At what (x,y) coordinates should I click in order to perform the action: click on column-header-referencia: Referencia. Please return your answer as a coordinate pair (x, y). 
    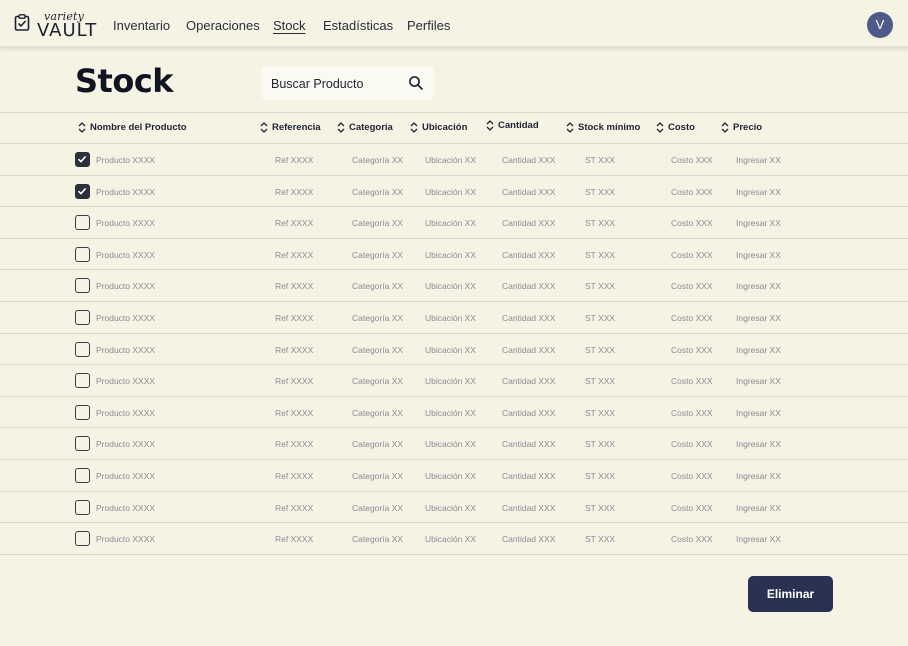
    Looking at the image, I should click on (290, 127).